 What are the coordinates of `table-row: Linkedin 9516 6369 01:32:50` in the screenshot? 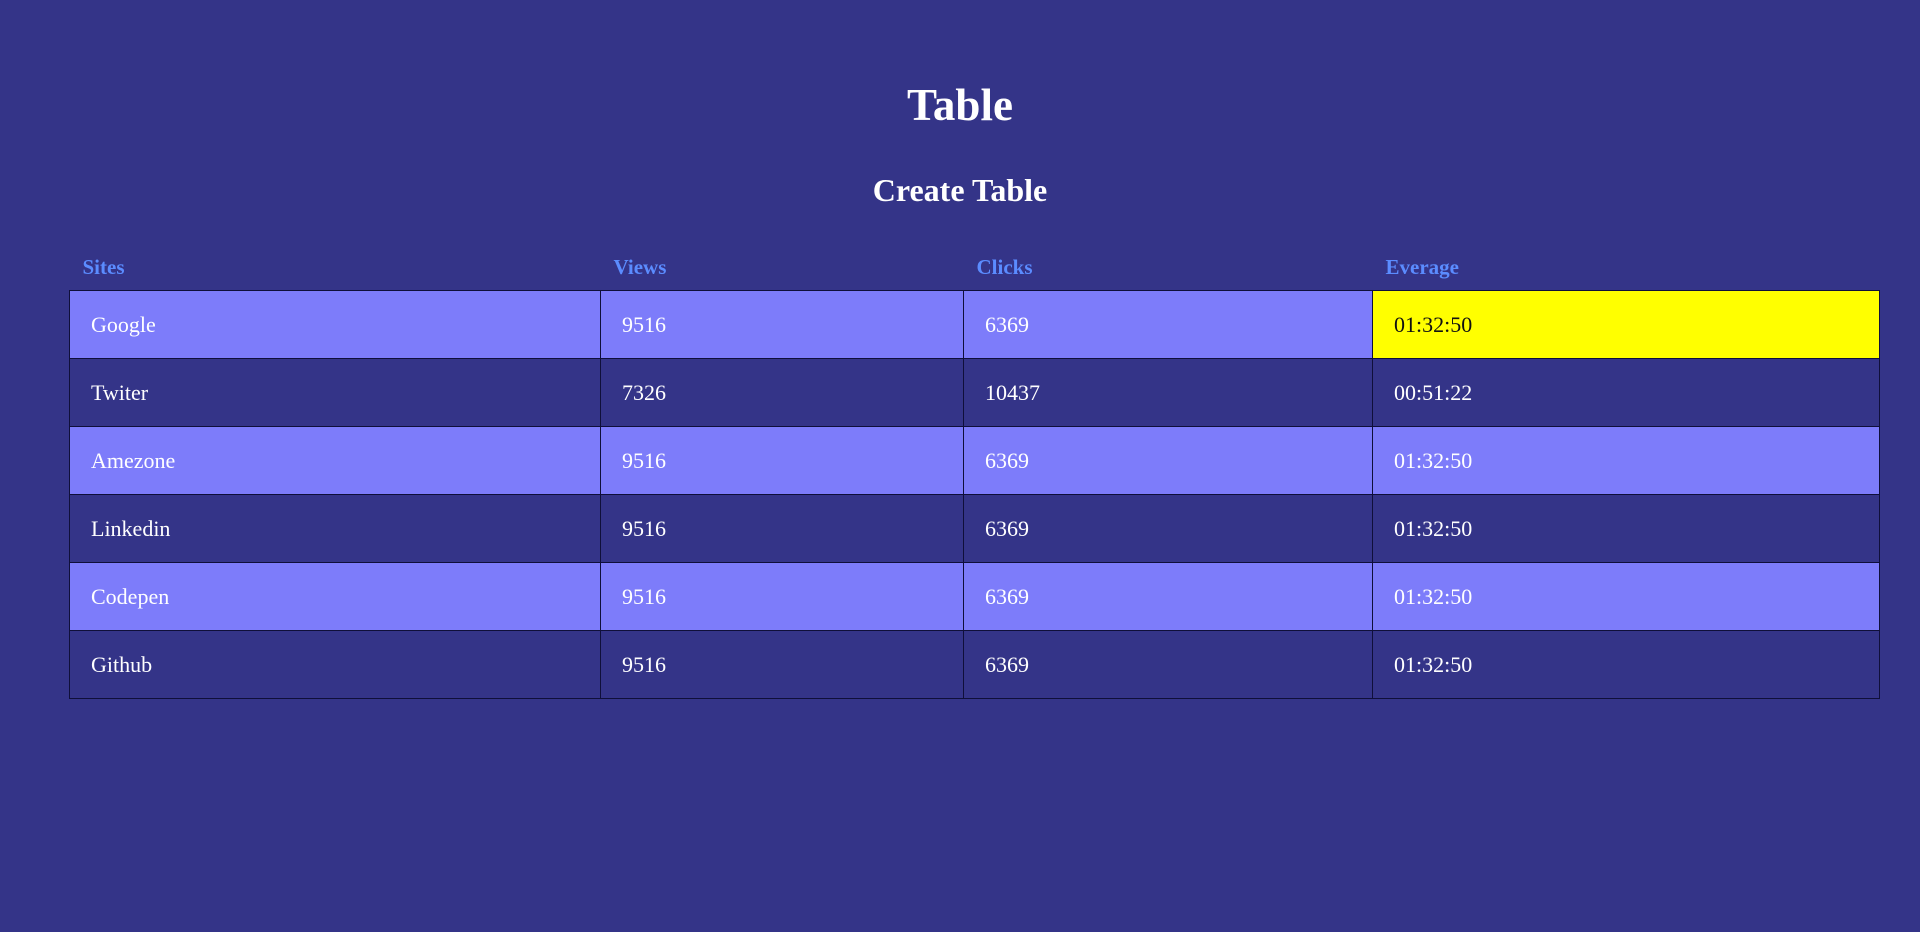 It's located at (974, 528).